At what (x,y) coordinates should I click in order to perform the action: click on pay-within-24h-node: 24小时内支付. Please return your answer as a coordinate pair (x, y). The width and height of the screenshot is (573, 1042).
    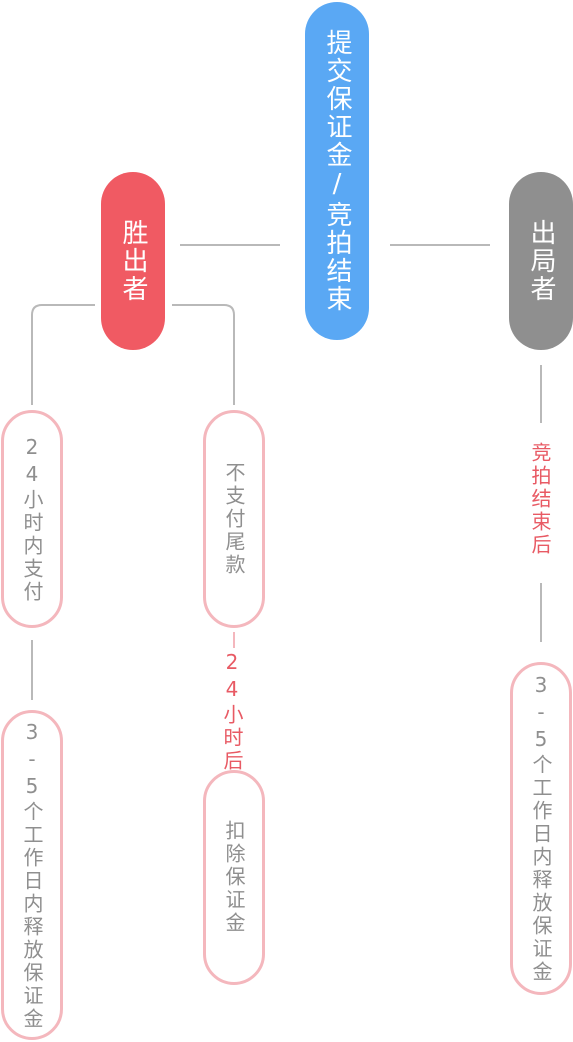
    Looking at the image, I should click on (32, 519).